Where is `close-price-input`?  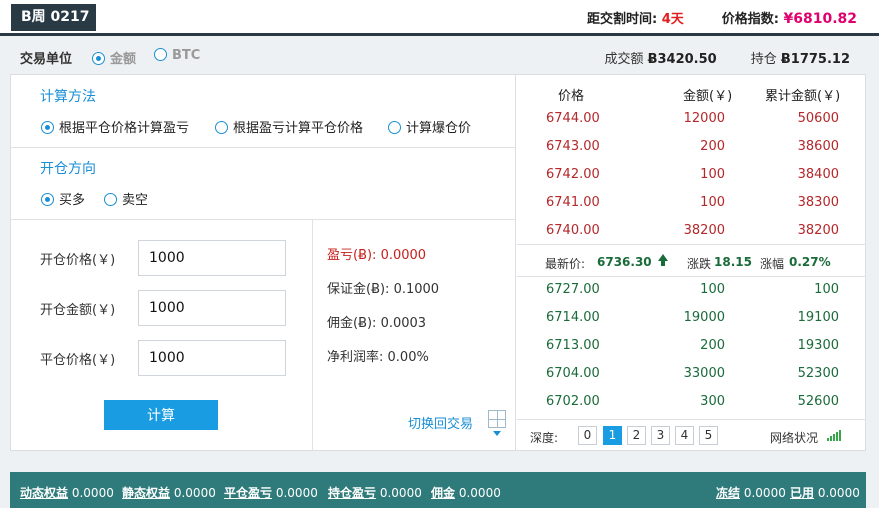
close-price-input is located at coordinates (212, 358).